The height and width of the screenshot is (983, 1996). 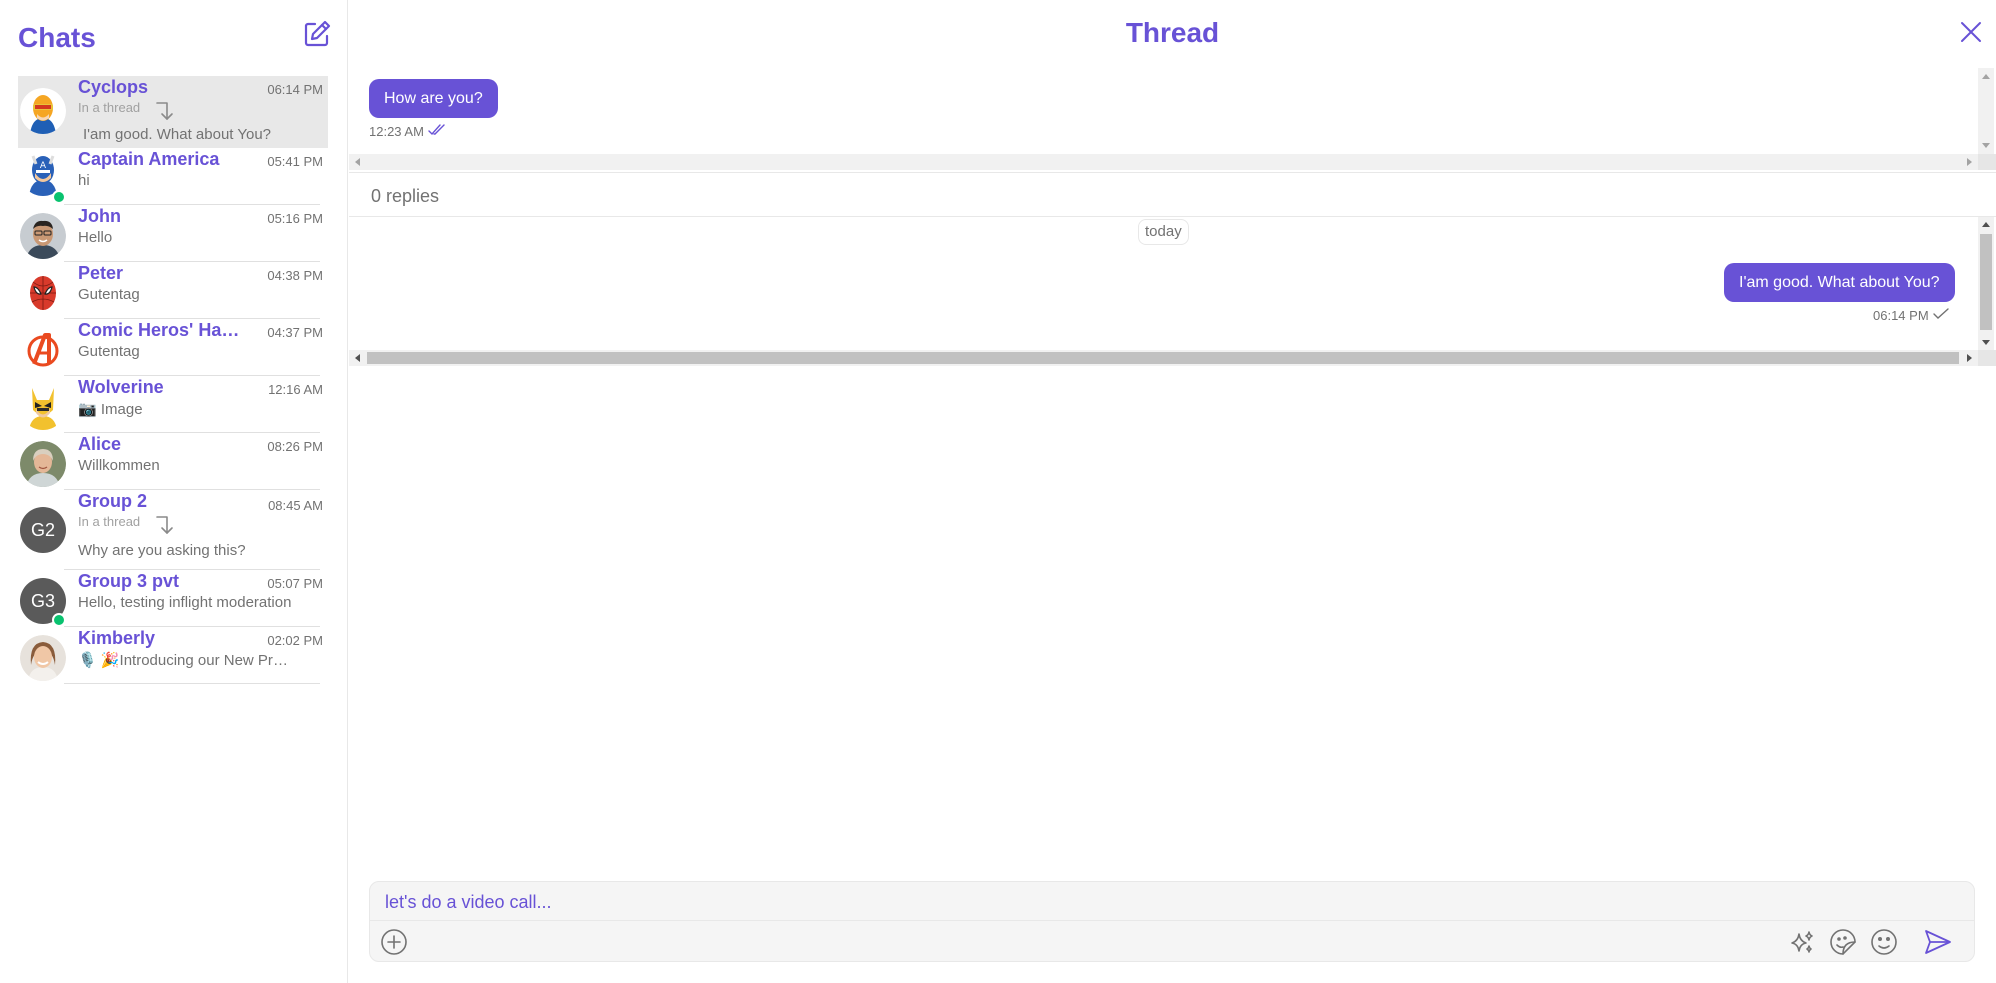 I want to click on sidebar-title: Chats, so click(x=57, y=37).